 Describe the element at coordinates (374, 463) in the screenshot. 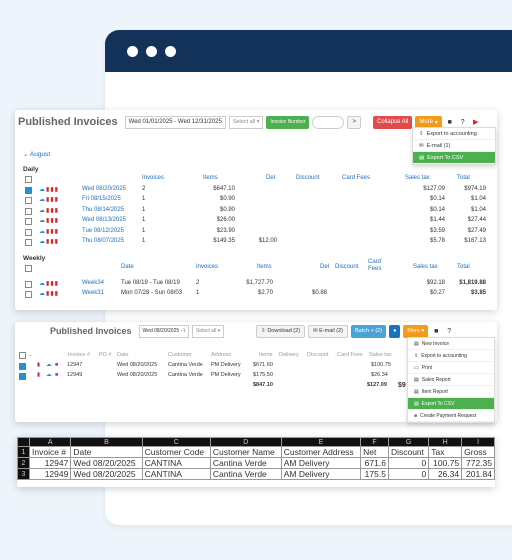

I see `sheet-cell: 671.6` at that location.